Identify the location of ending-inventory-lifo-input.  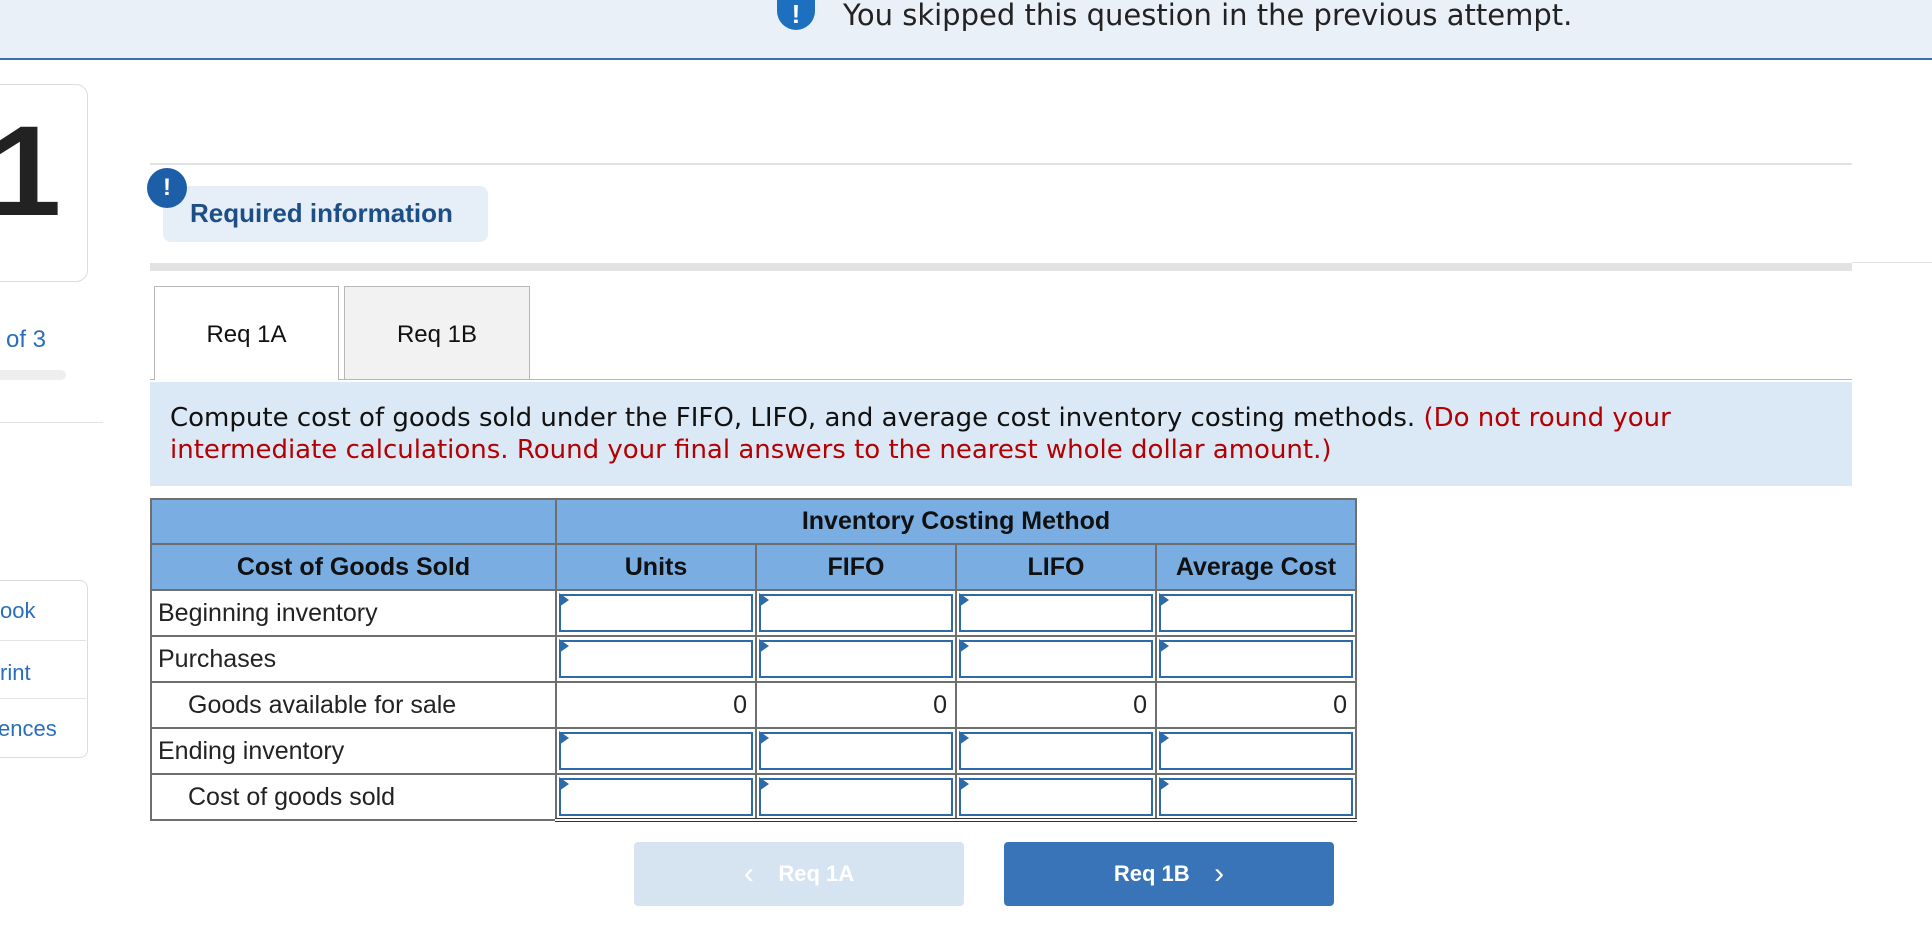
(1056, 751).